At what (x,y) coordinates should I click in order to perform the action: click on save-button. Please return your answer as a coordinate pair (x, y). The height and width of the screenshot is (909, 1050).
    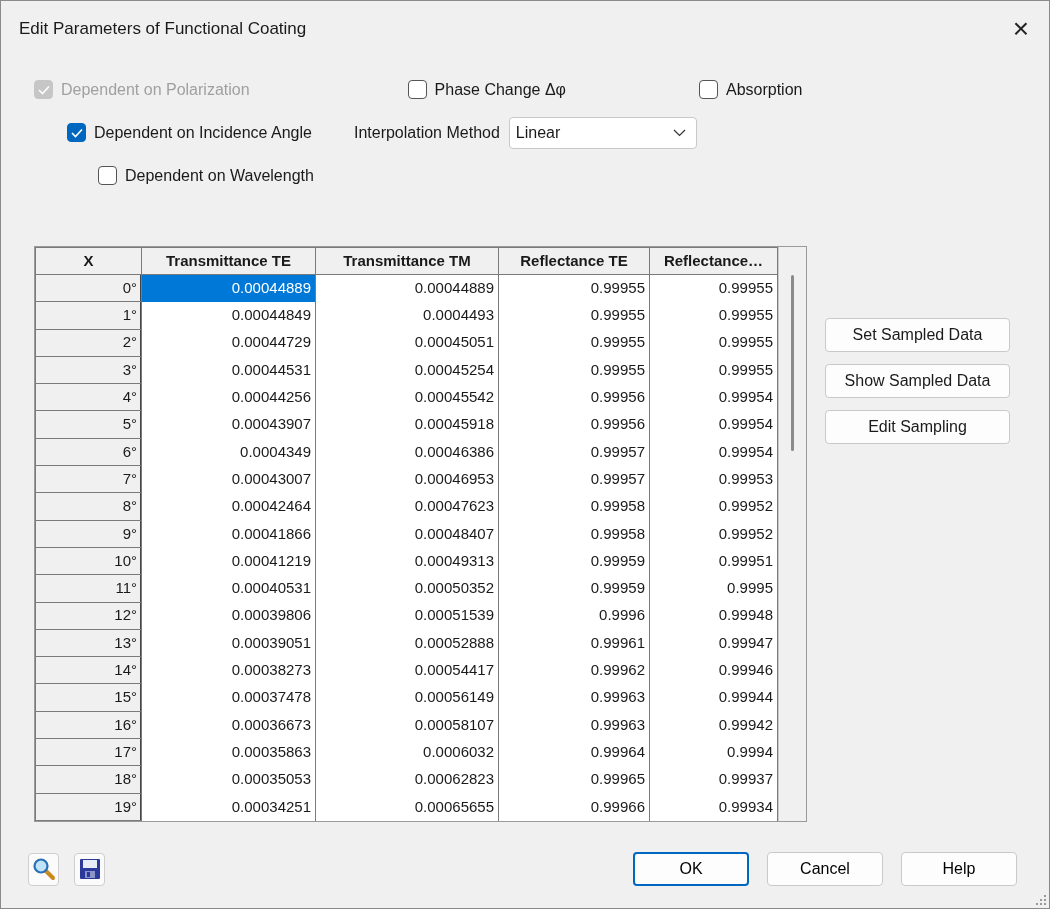
    Looking at the image, I should click on (89, 869).